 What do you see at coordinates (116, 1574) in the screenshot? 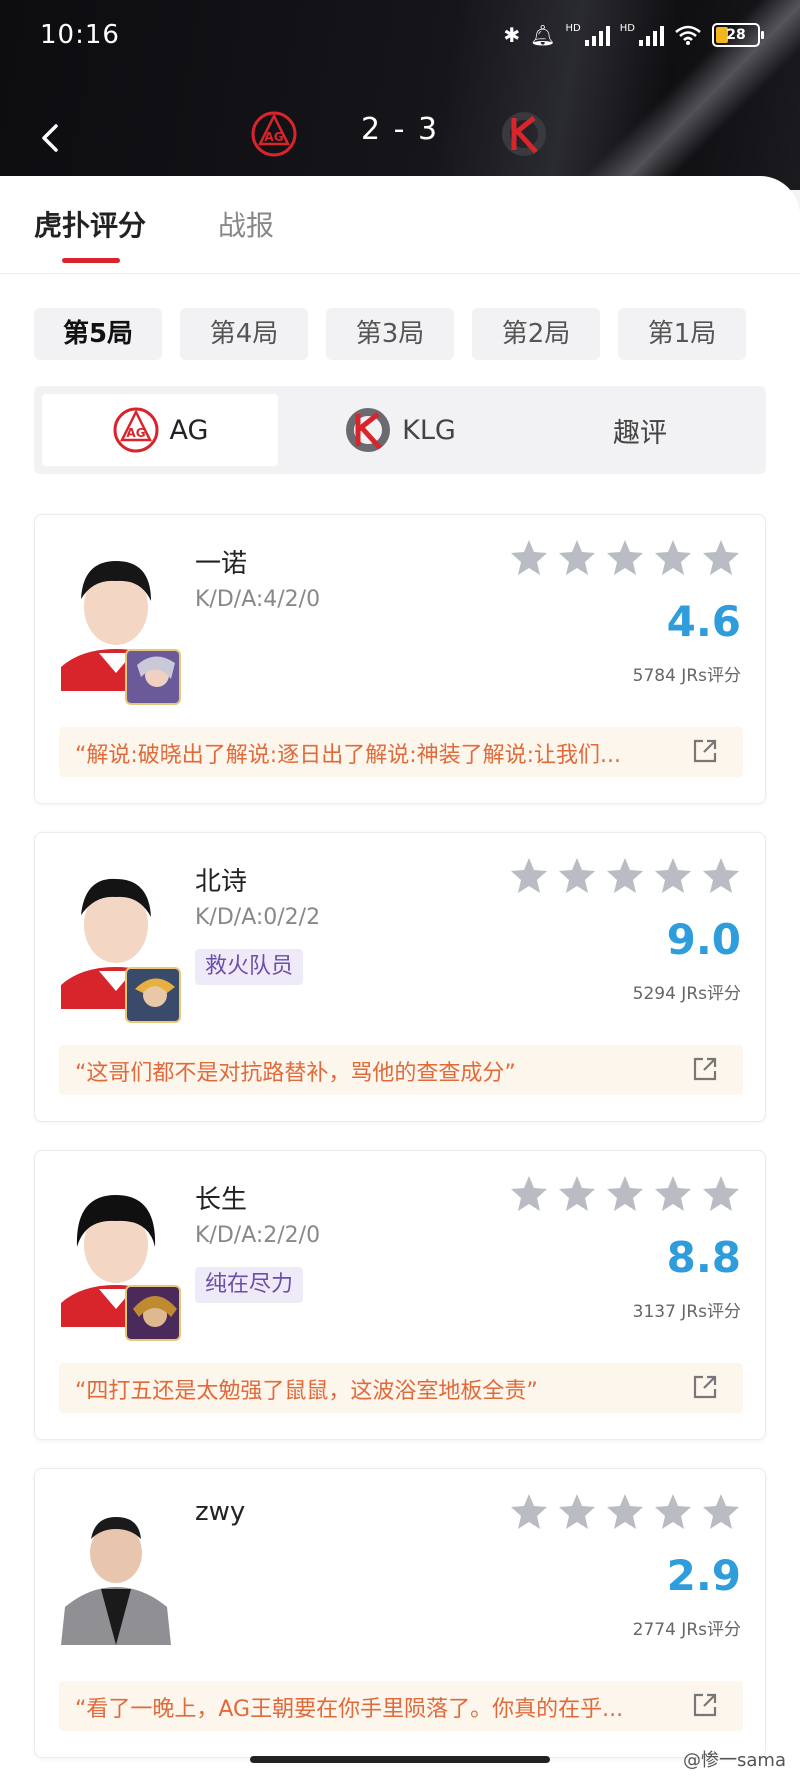
I see `player-avatar` at bounding box center [116, 1574].